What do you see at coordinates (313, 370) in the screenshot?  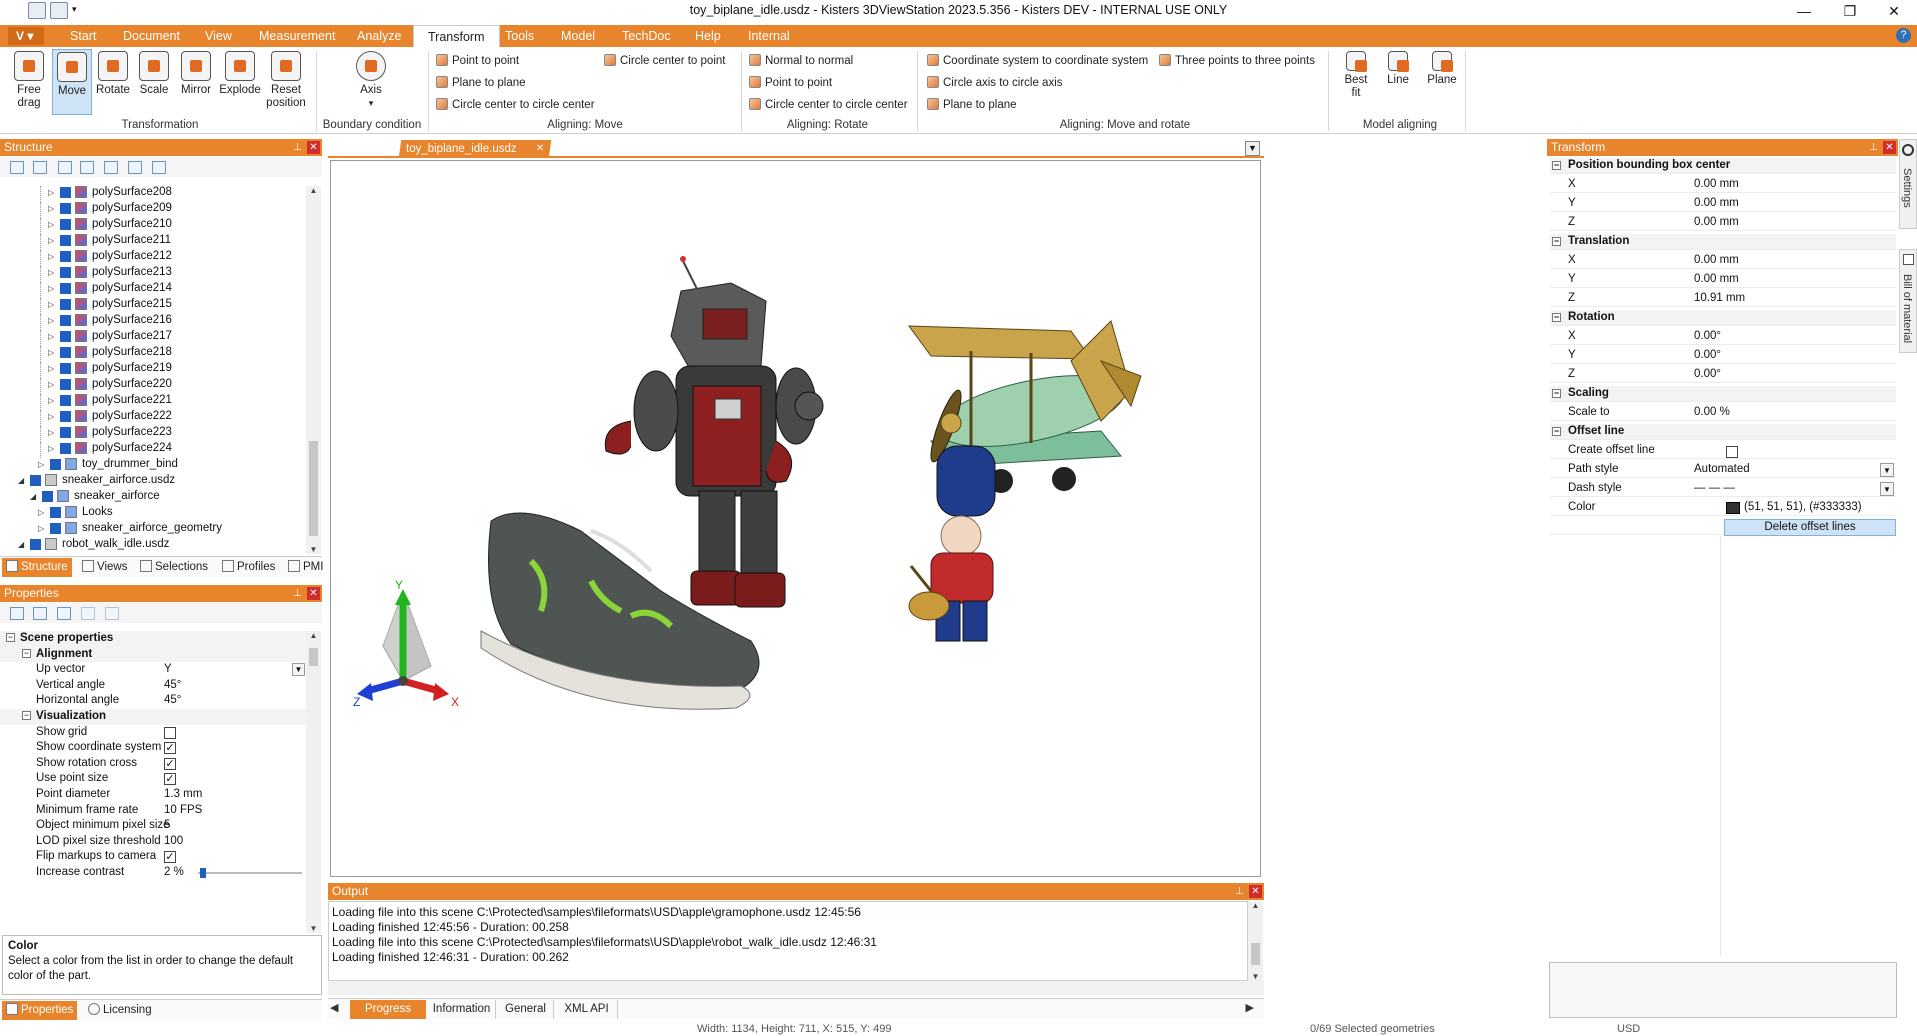 I see `structure-scrollbar: ▲ ▼` at bounding box center [313, 370].